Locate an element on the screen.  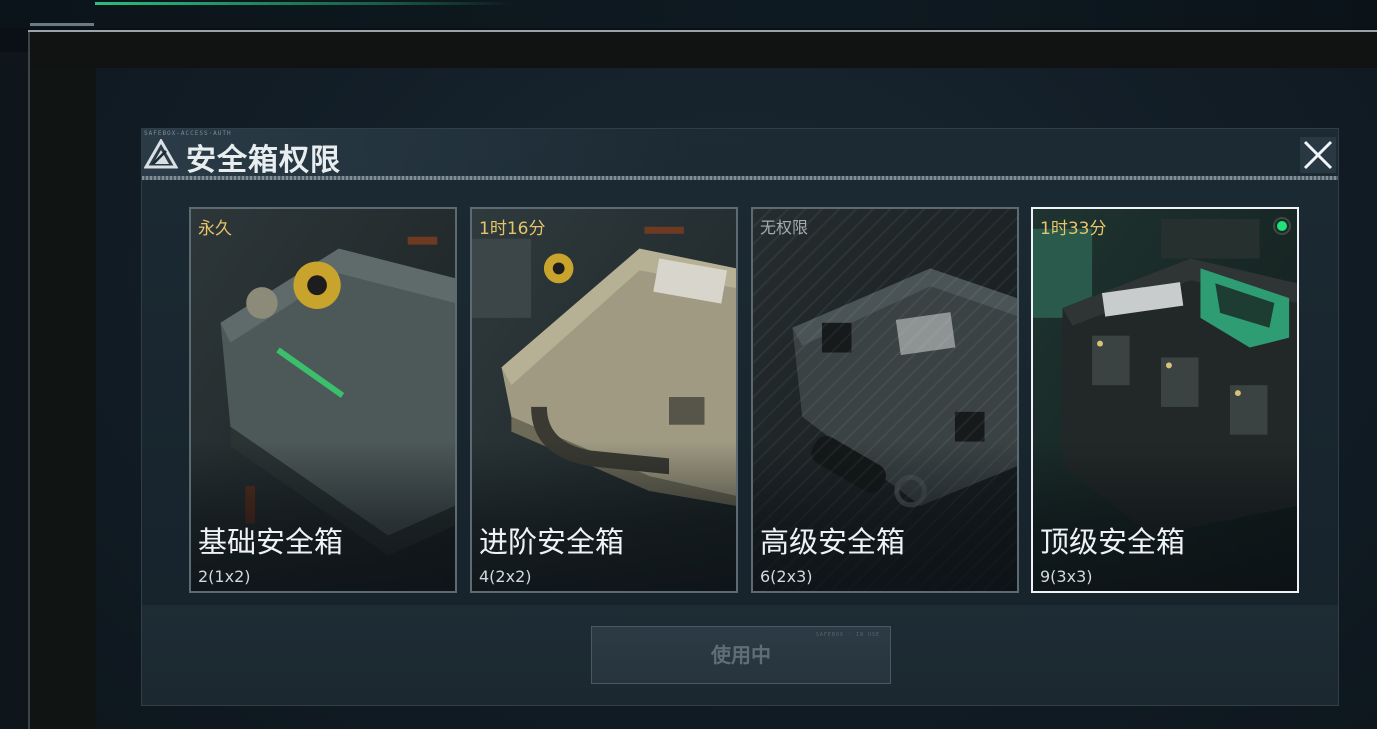
in-use-button: SAFEBOX · IN USE 使用中 is located at coordinates (741, 655).